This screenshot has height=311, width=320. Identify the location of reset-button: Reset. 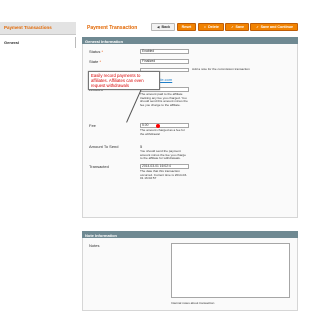
(186, 27).